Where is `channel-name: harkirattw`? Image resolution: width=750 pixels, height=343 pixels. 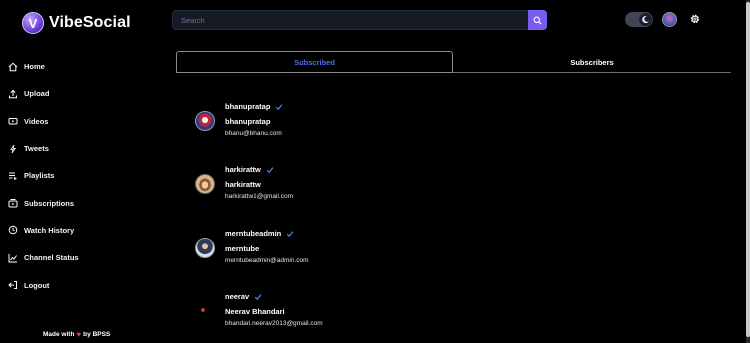
channel-name: harkirattw is located at coordinates (243, 184).